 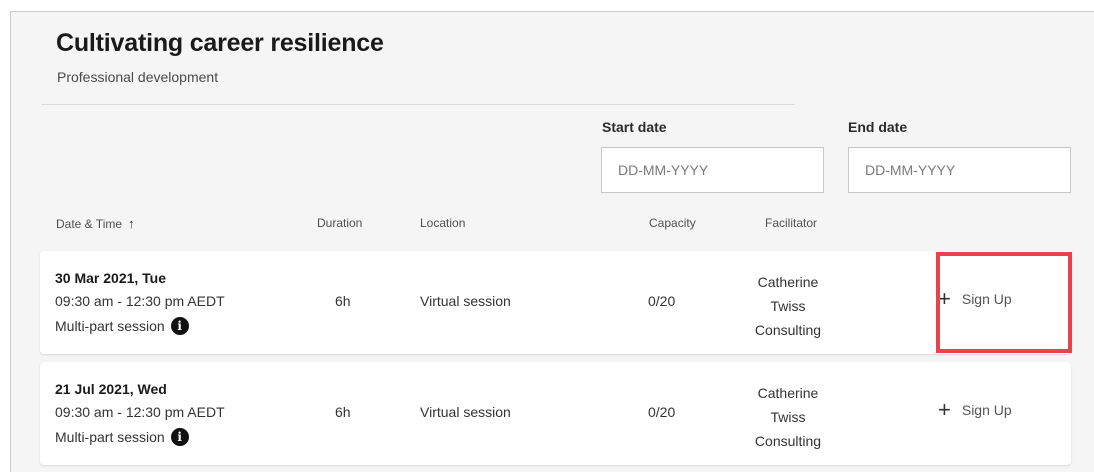 What do you see at coordinates (111, 389) in the screenshot?
I see `session-date: 21 Jul 2021, Wed` at bounding box center [111, 389].